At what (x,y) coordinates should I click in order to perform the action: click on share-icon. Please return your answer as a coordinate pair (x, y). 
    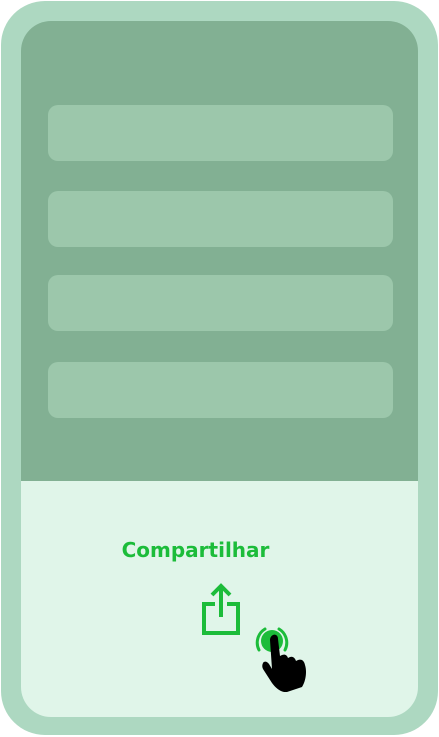
    Looking at the image, I should click on (221, 609).